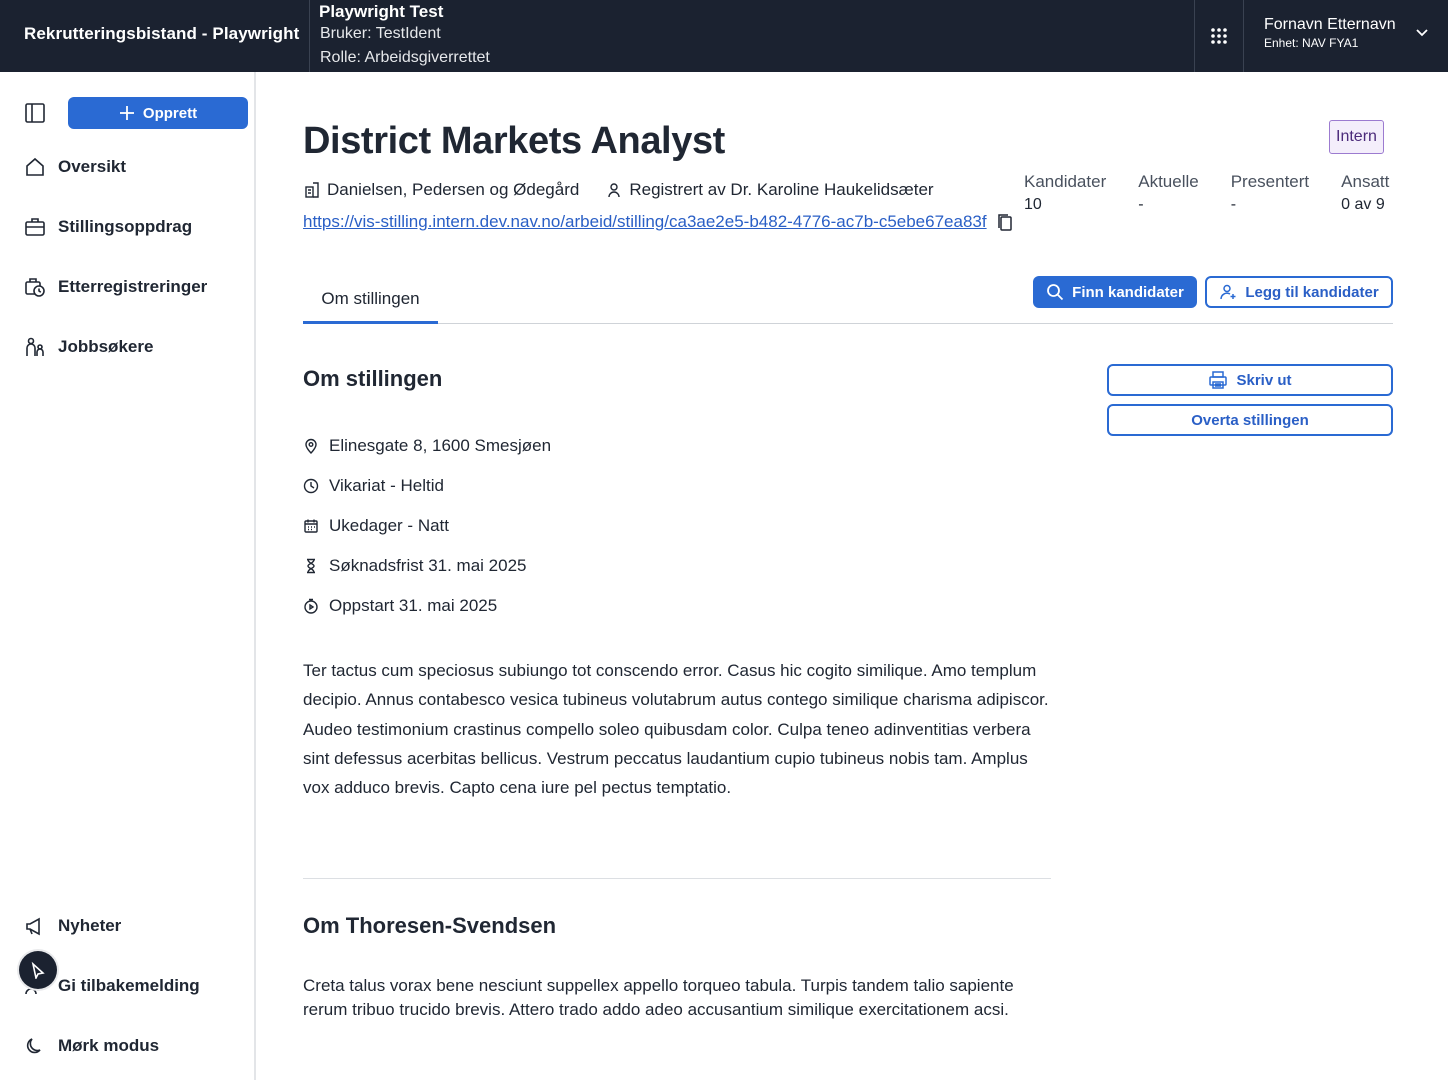  What do you see at coordinates (1218, 380) in the screenshot?
I see `printer-icon` at bounding box center [1218, 380].